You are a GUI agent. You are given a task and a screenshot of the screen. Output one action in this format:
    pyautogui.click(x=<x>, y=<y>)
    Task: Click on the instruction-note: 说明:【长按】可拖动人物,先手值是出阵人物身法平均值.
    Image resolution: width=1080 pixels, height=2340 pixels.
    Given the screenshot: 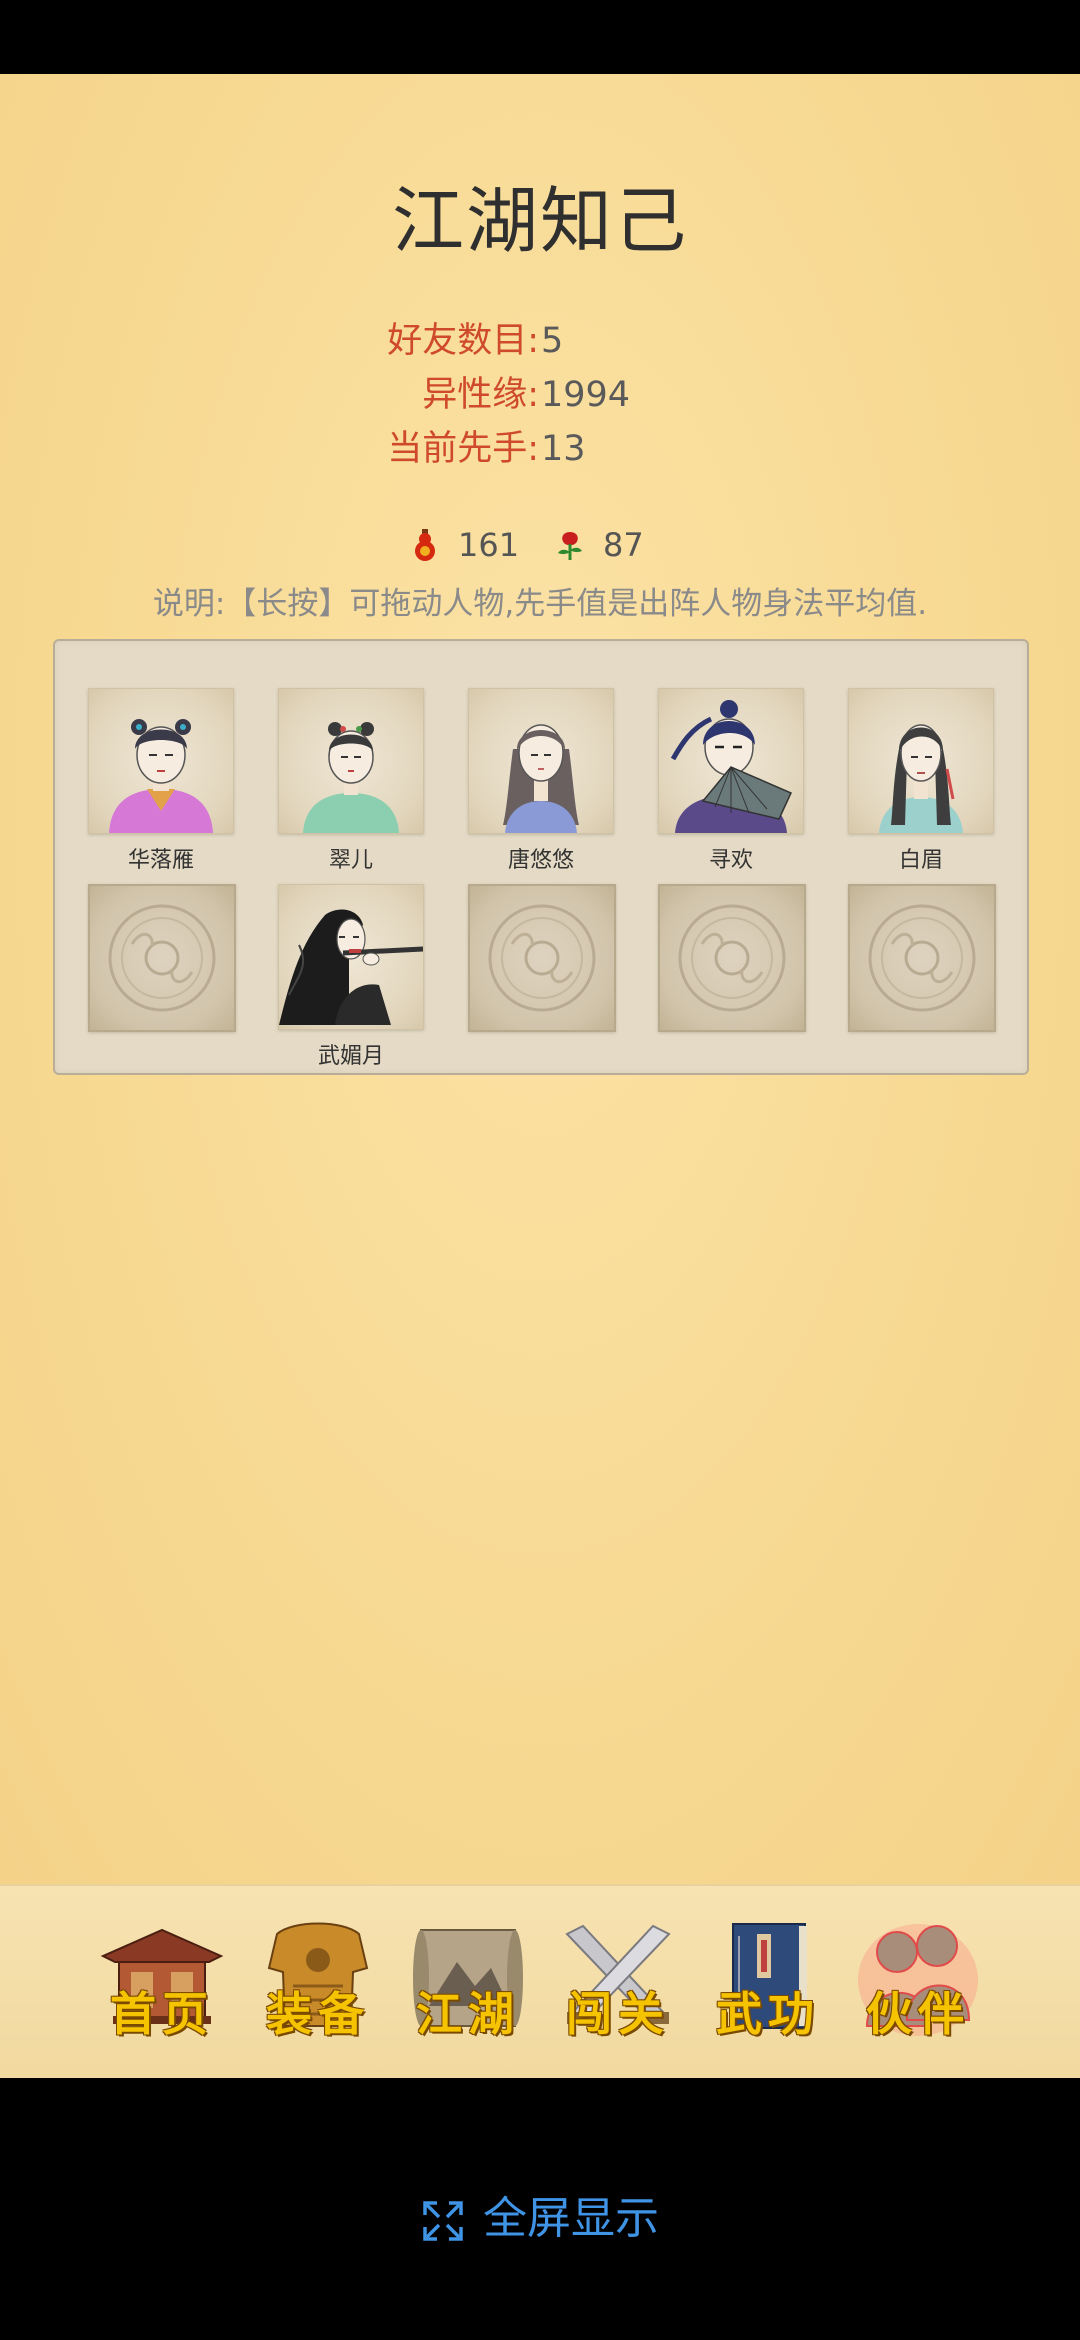 What is the action you would take?
    pyautogui.click(x=540, y=604)
    